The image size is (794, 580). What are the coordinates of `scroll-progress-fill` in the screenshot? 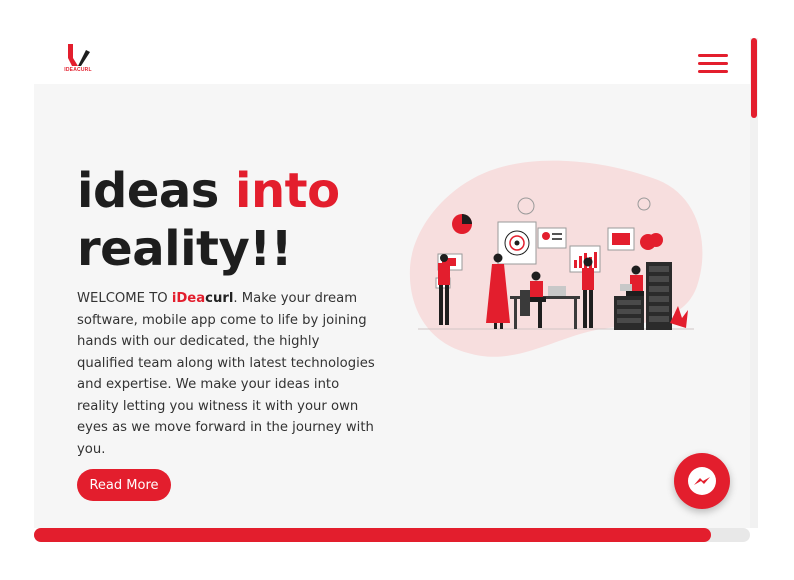 It's located at (372, 535).